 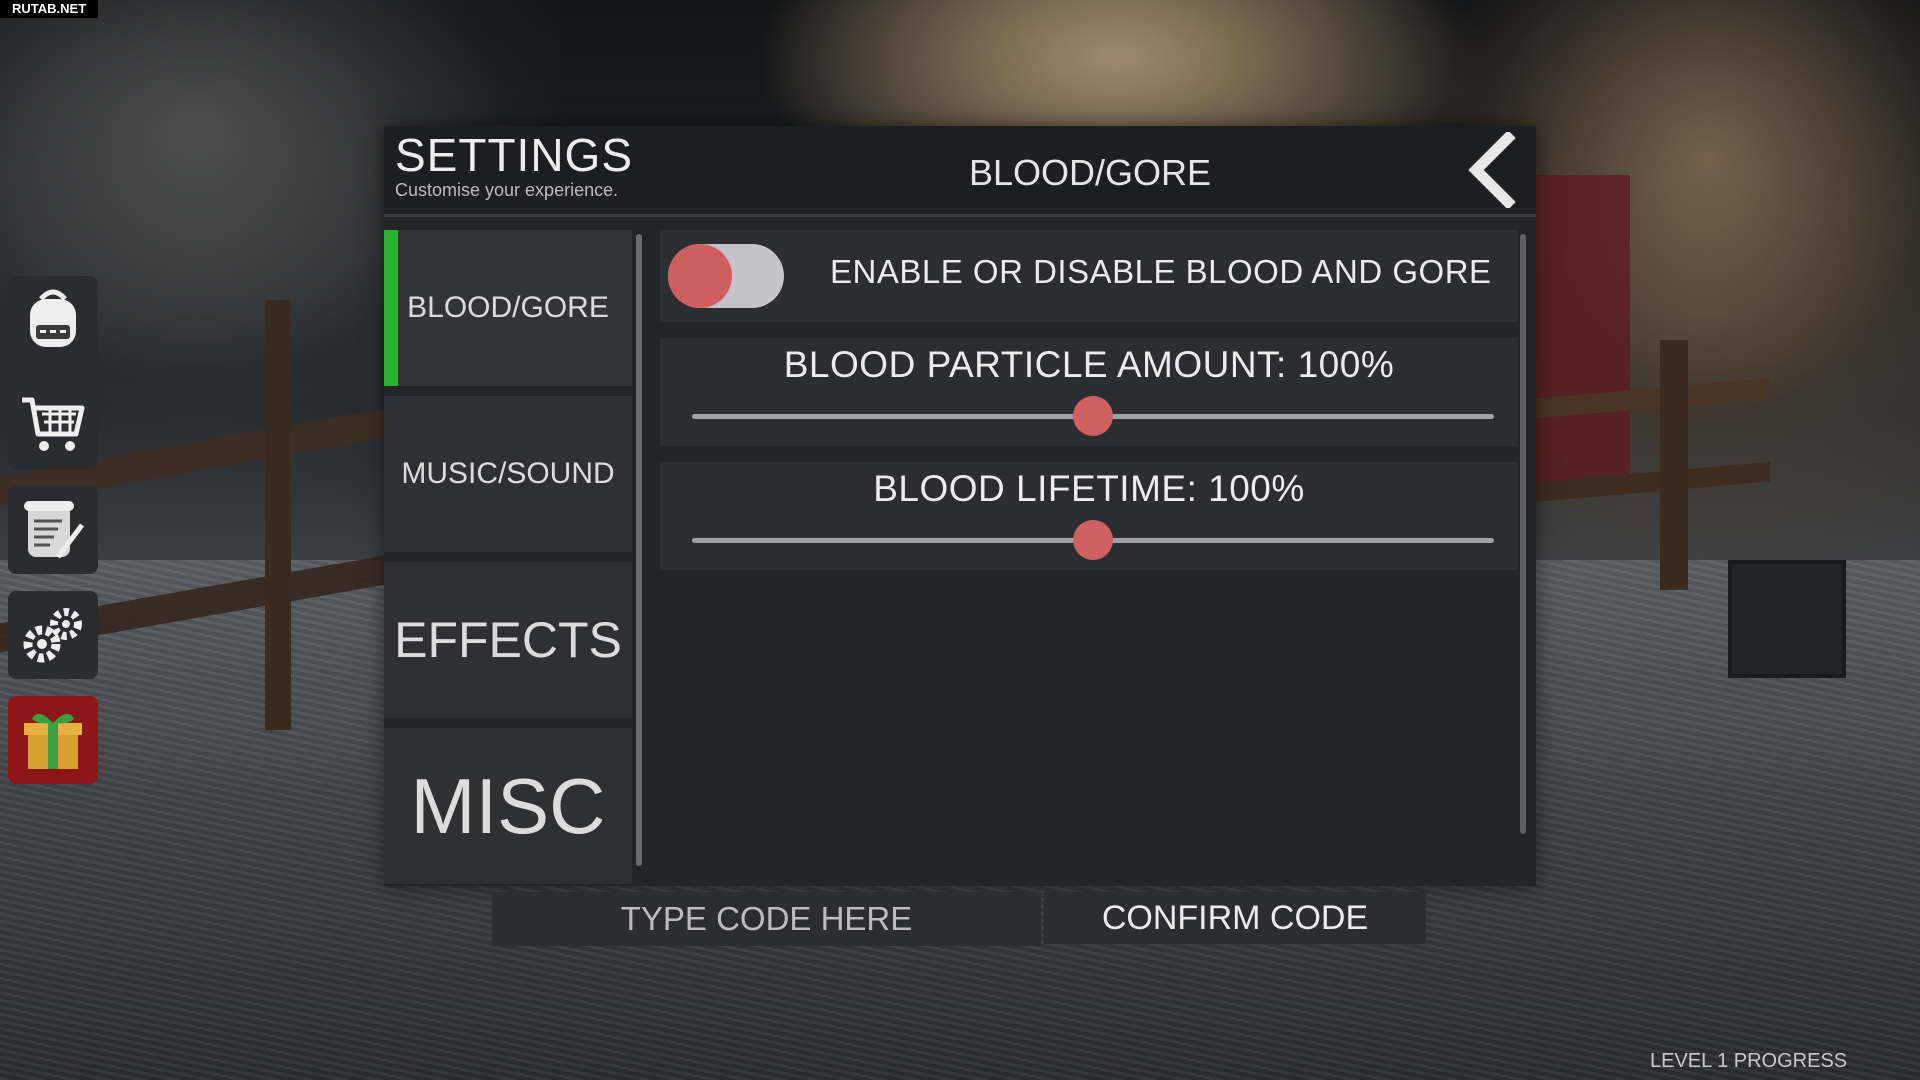 I want to click on section-title: BLOOD/GORE, so click(x=1090, y=172).